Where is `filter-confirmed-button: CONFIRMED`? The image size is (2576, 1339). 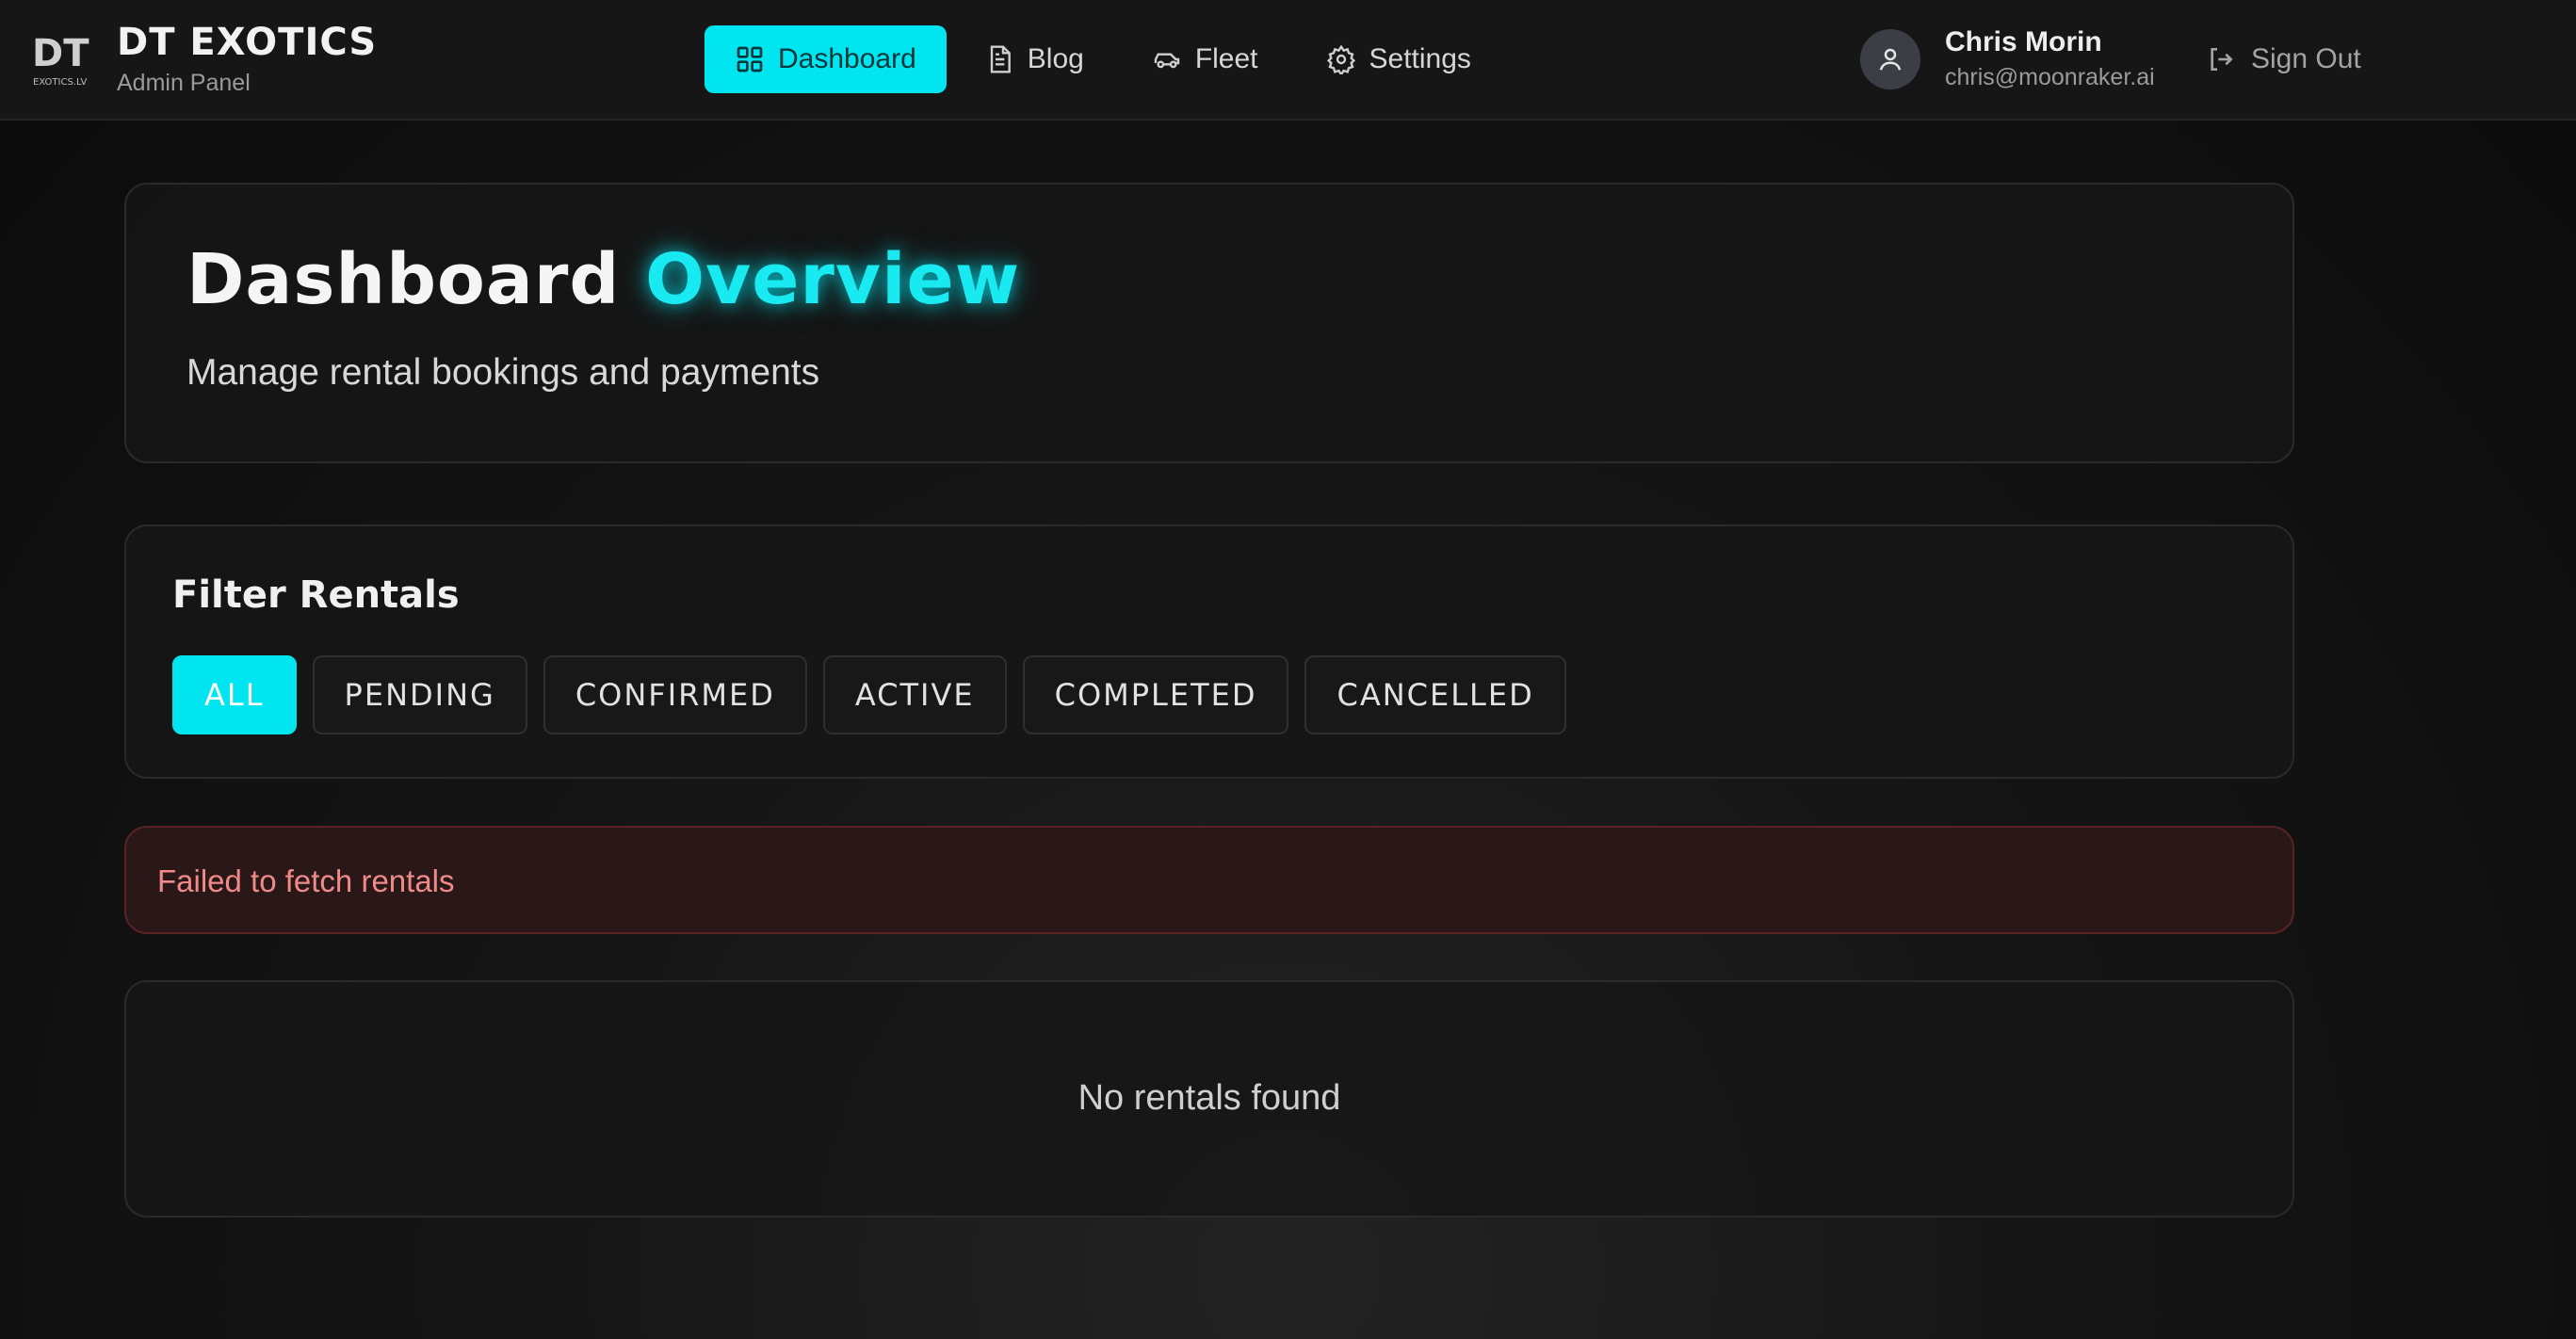 filter-confirmed-button: CONFIRMED is located at coordinates (675, 694).